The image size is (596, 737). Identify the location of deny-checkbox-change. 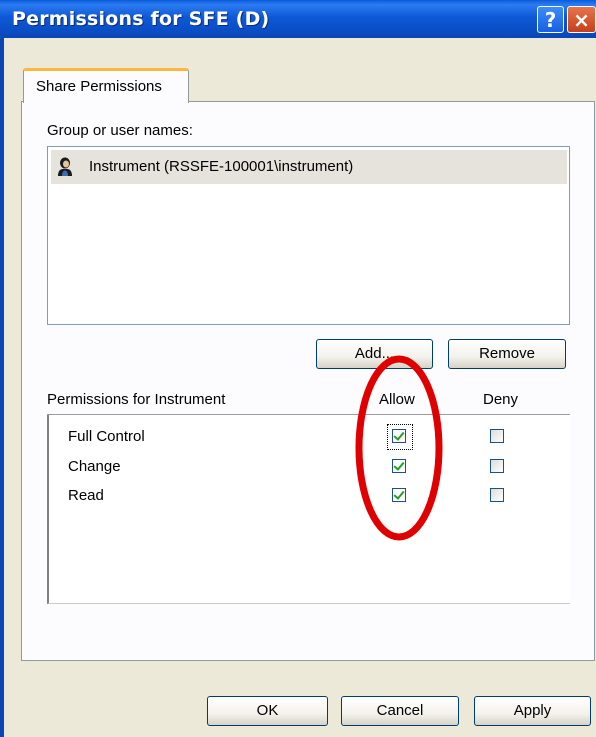
(497, 466).